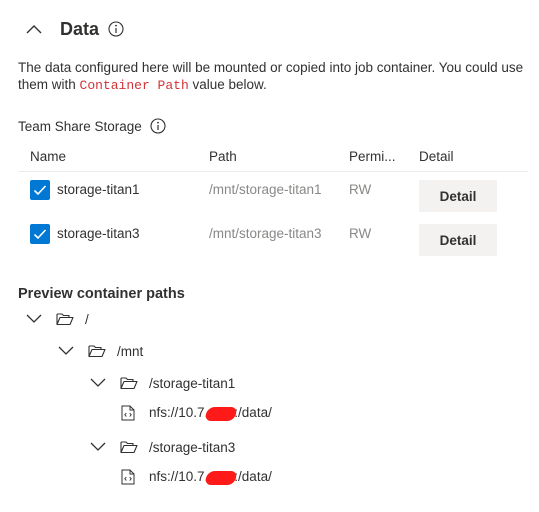 The width and height of the screenshot is (539, 512). I want to click on tree-node-storage-titan3: /storage-titan3, so click(162, 447).